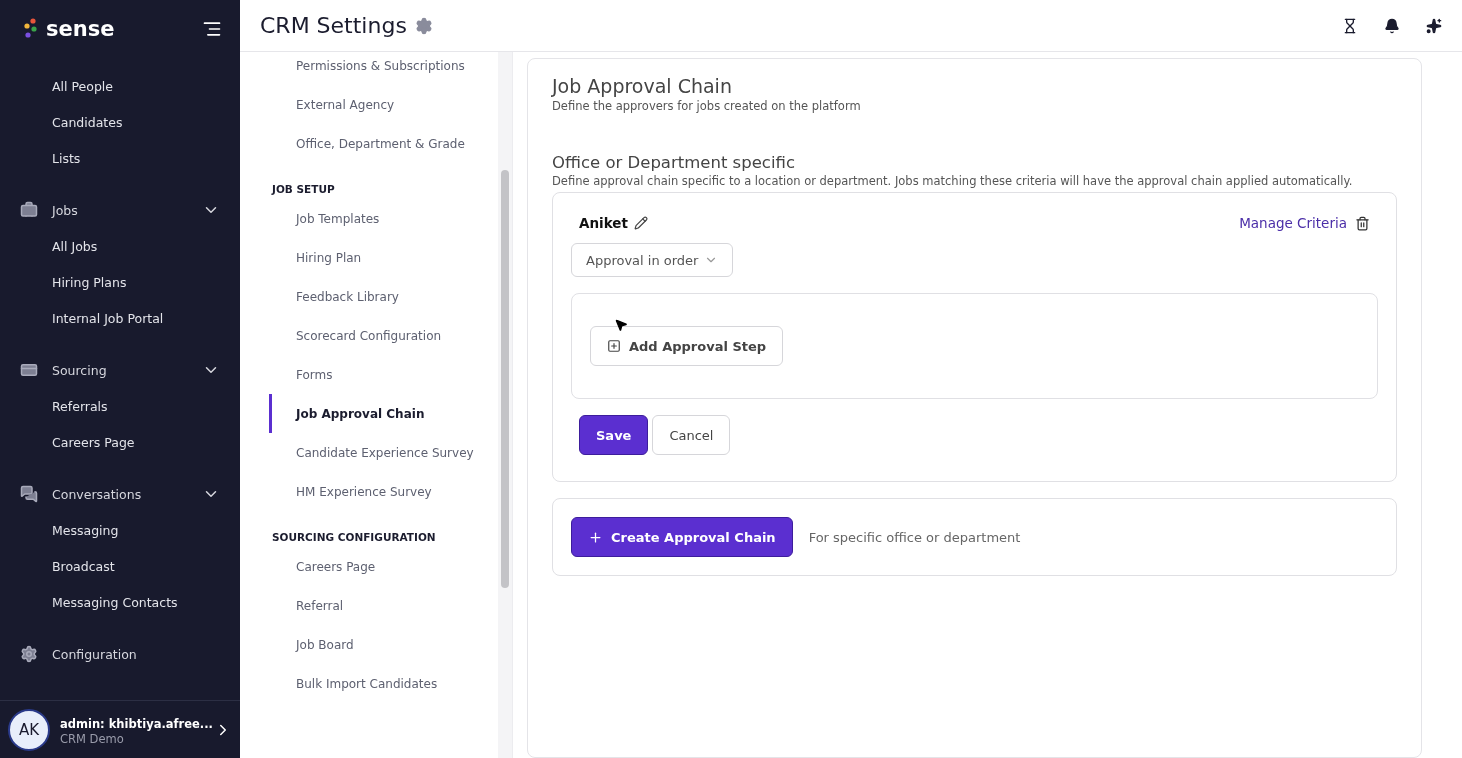  I want to click on sidebar-section: Jobs, so click(120, 210).